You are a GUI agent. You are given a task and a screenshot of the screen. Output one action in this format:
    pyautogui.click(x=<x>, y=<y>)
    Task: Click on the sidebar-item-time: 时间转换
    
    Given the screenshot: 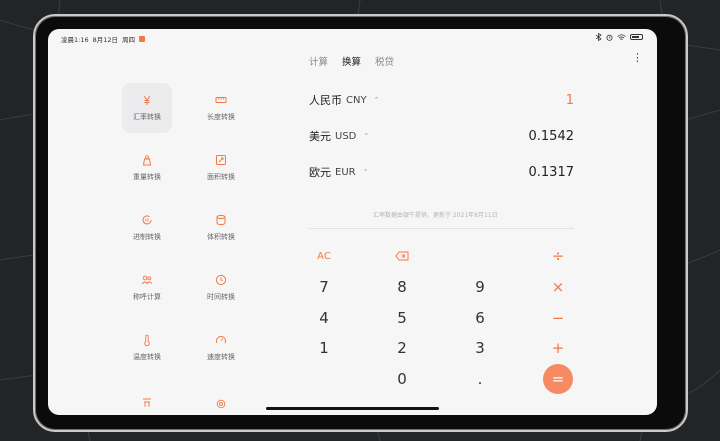 What is the action you would take?
    pyautogui.click(x=221, y=288)
    